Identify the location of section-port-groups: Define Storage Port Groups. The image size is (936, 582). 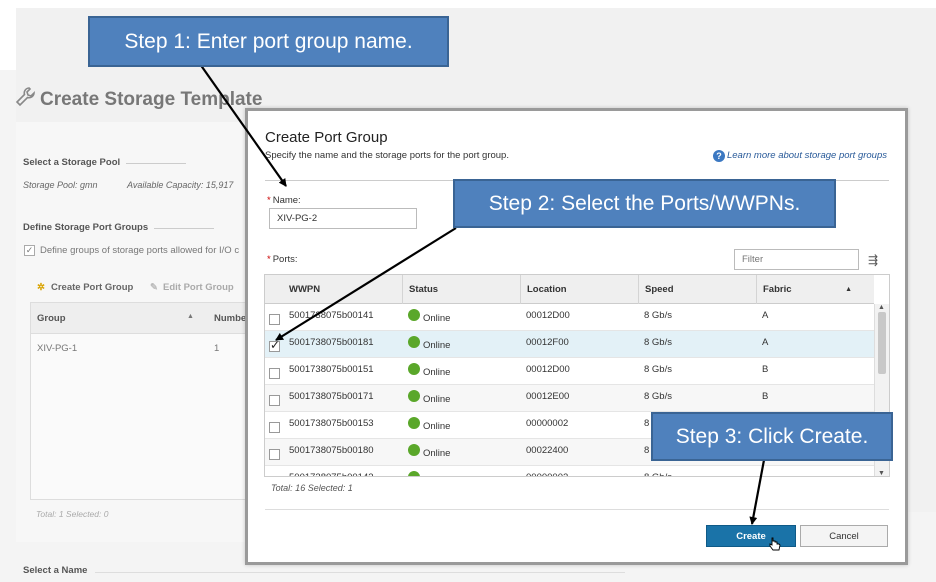
(119, 227).